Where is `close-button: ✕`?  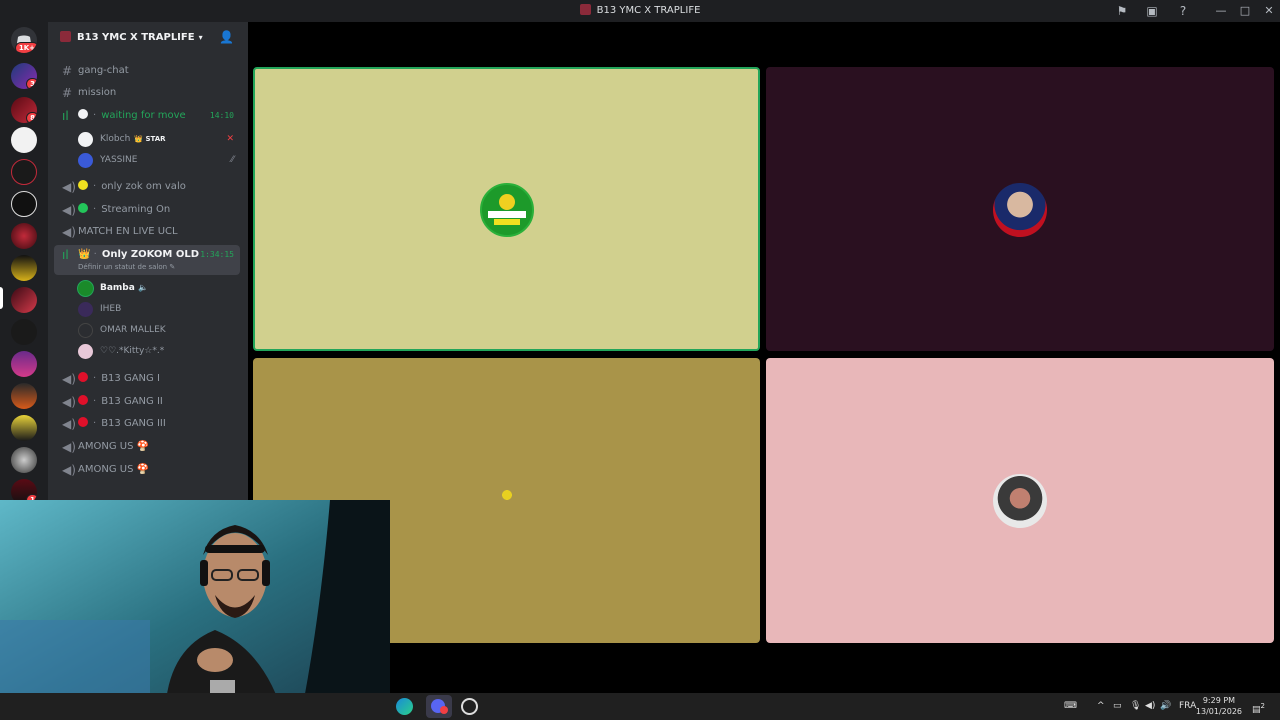 close-button: ✕ is located at coordinates (1269, 11).